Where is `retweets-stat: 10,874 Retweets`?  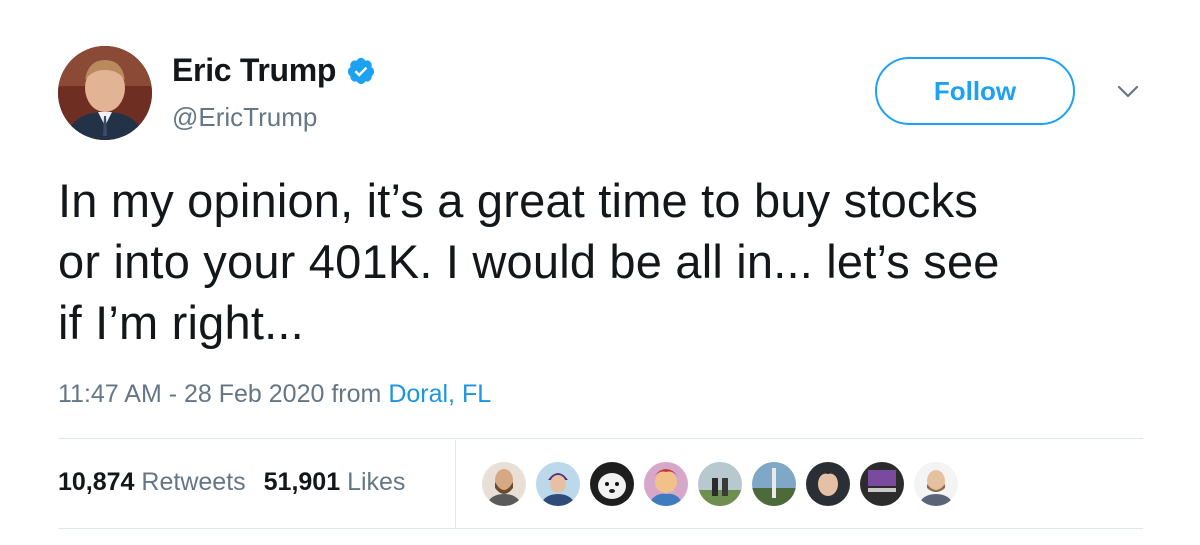
retweets-stat: 10,874 Retweets is located at coordinates (152, 482).